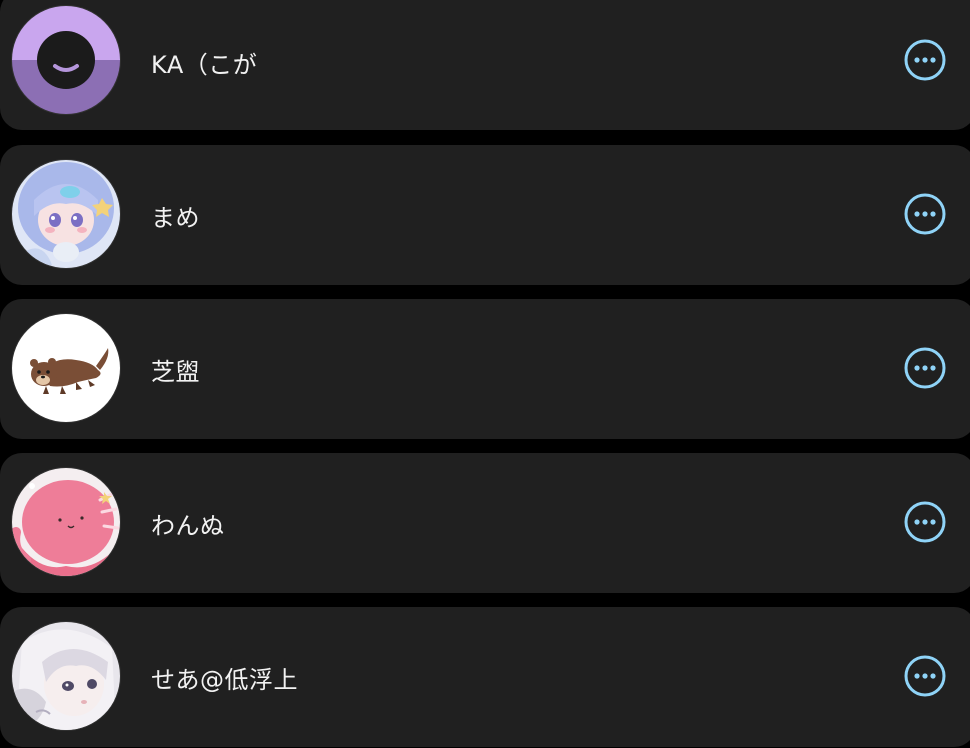 This screenshot has width=970, height=748. I want to click on anime-girl-white-hair-avatar-icon, so click(66, 676).